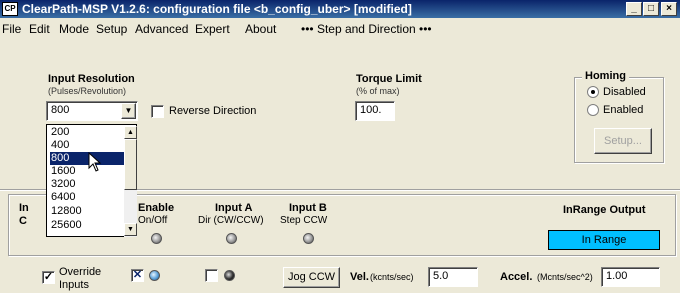  Describe the element at coordinates (623, 110) in the screenshot. I see `homing-enabled-label: Enabled` at that location.